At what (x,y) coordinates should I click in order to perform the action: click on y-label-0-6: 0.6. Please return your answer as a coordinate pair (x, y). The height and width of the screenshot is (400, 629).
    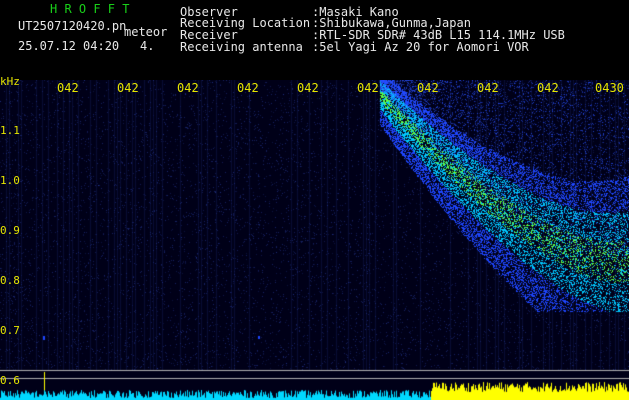
    Looking at the image, I should click on (10, 380).